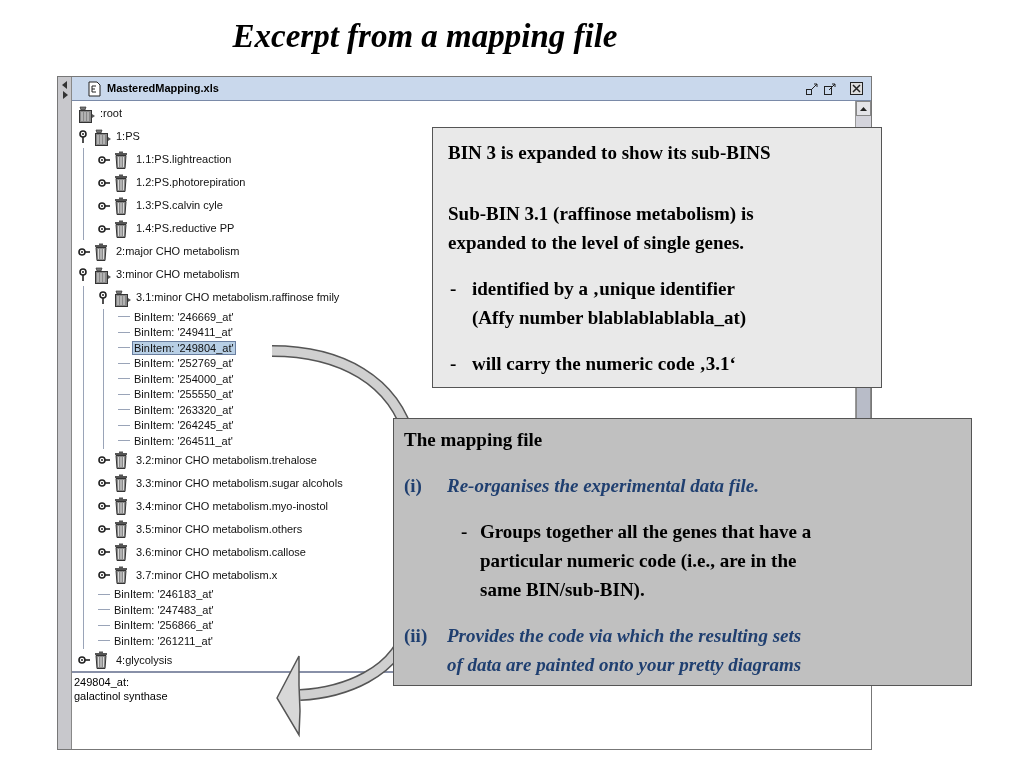  What do you see at coordinates (184, 378) in the screenshot?
I see `tree-item: BinItem: '254000_at'` at bounding box center [184, 378].